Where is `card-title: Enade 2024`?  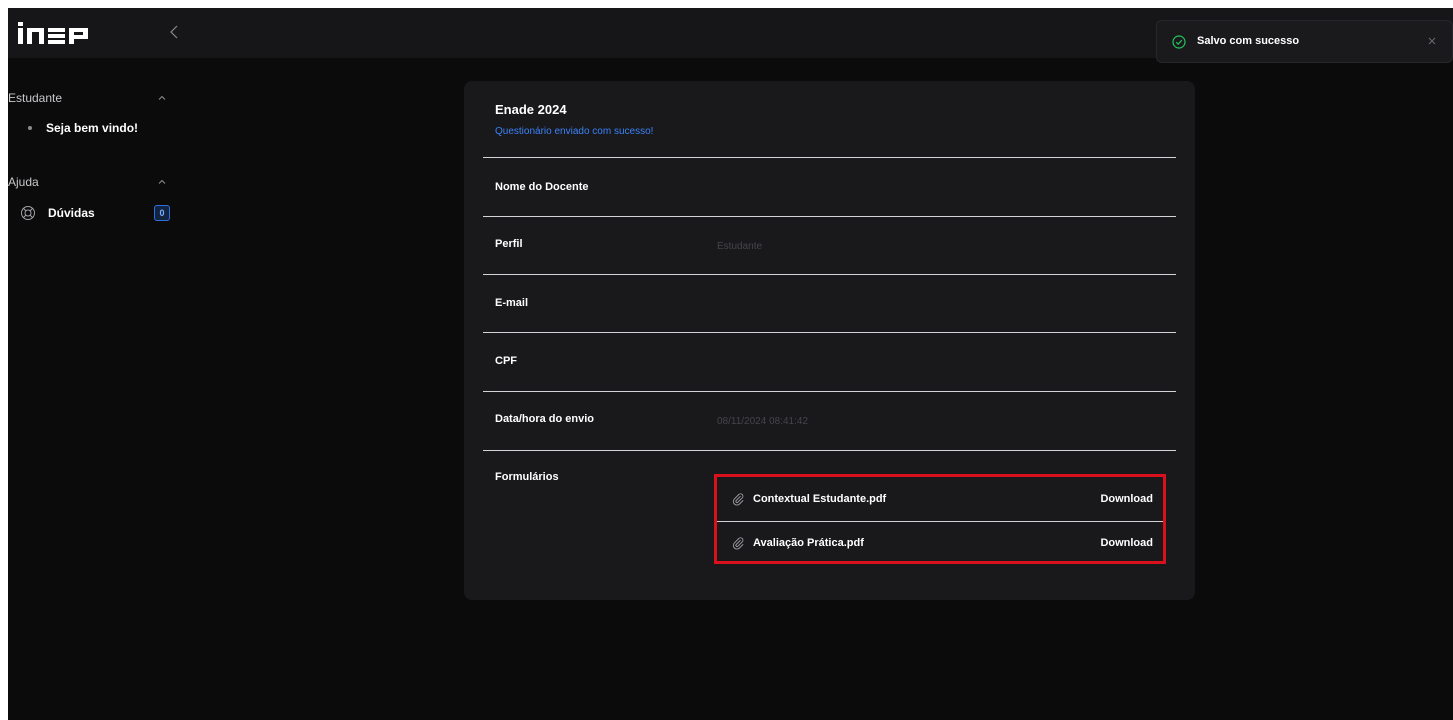 card-title: Enade 2024 is located at coordinates (531, 109).